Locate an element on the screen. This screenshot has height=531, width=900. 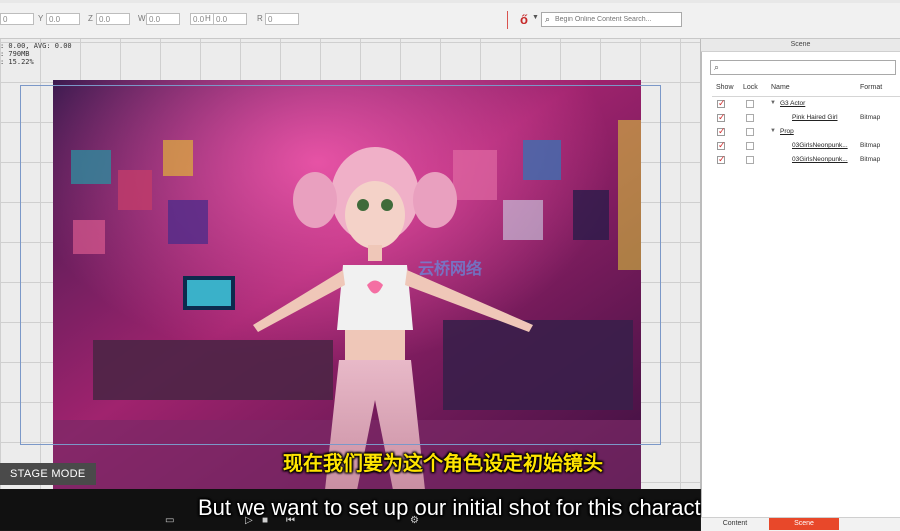
row-name: Pink Haired Girl is located at coordinates (815, 118).